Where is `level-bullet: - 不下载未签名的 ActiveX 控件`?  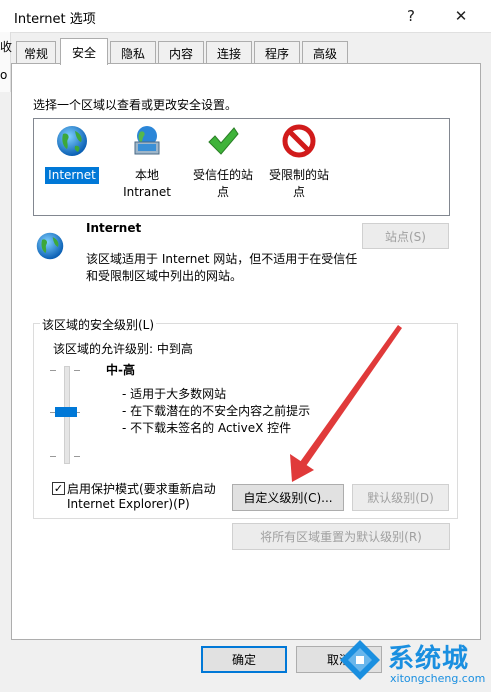
level-bullet: - 不下载未签名的 ActiveX 控件 is located at coordinates (207, 428).